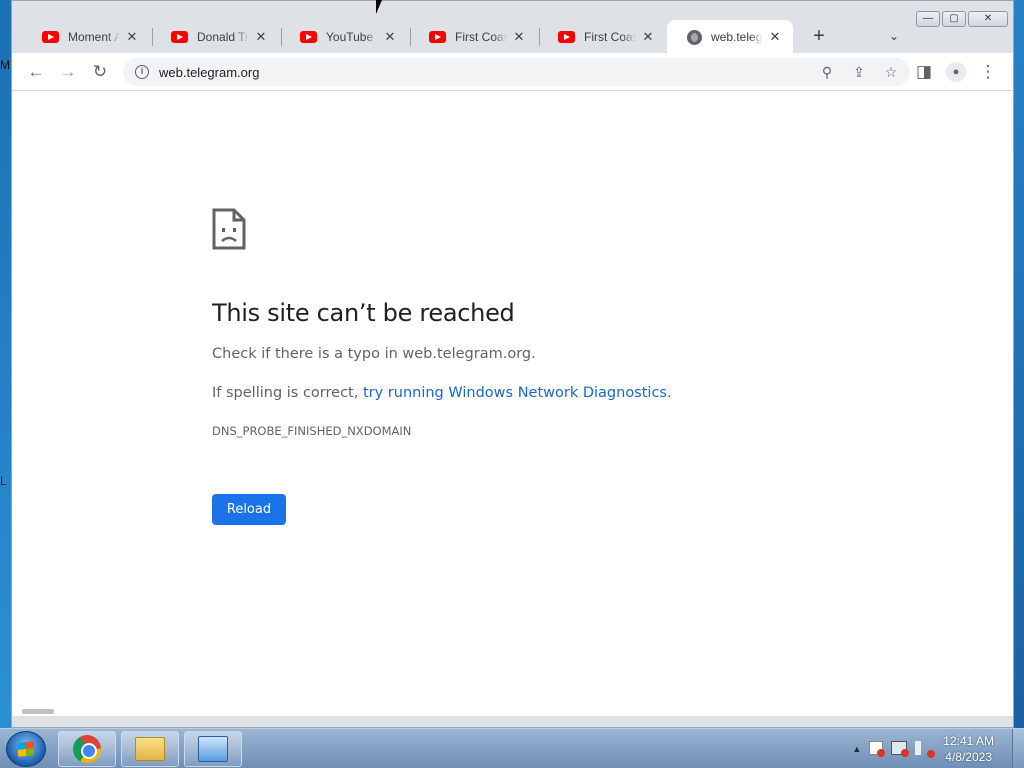 This screenshot has height=768, width=1024. I want to click on tab-0: Moment Alc ✕, so click(86, 37).